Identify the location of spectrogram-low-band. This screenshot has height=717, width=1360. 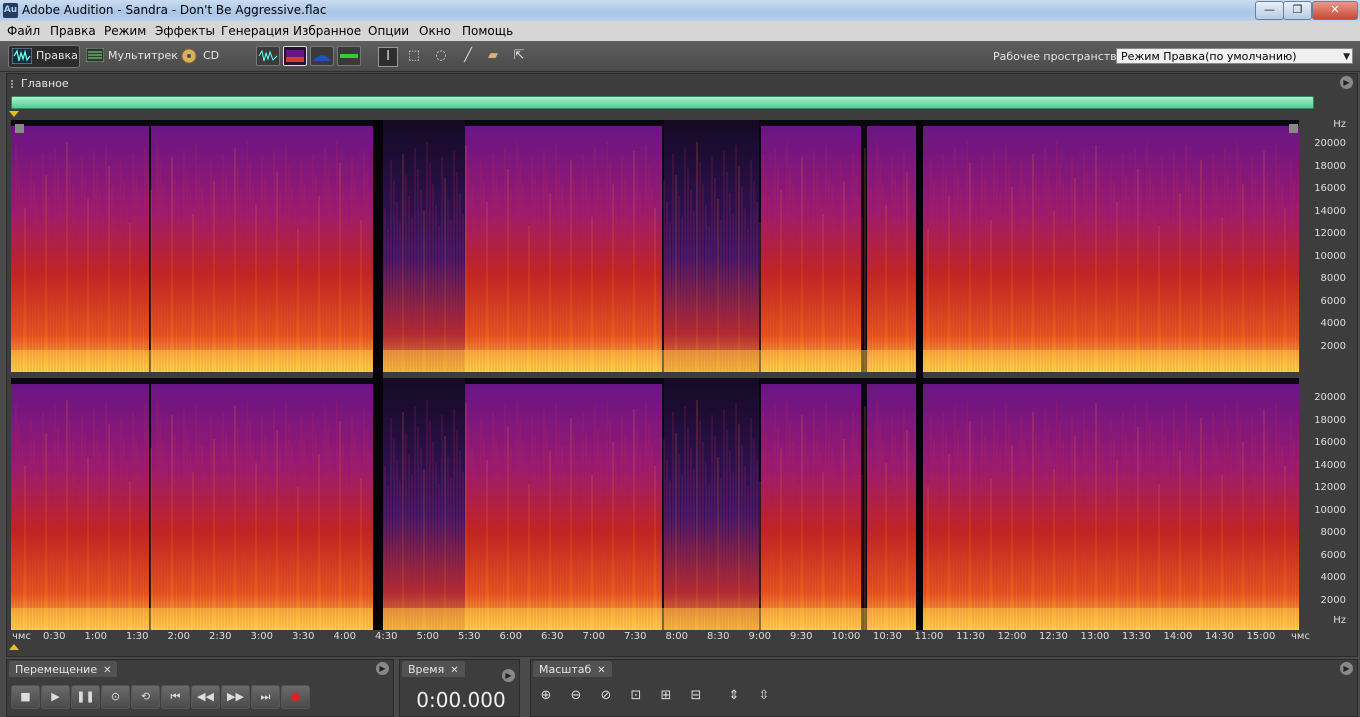
(655, 619).